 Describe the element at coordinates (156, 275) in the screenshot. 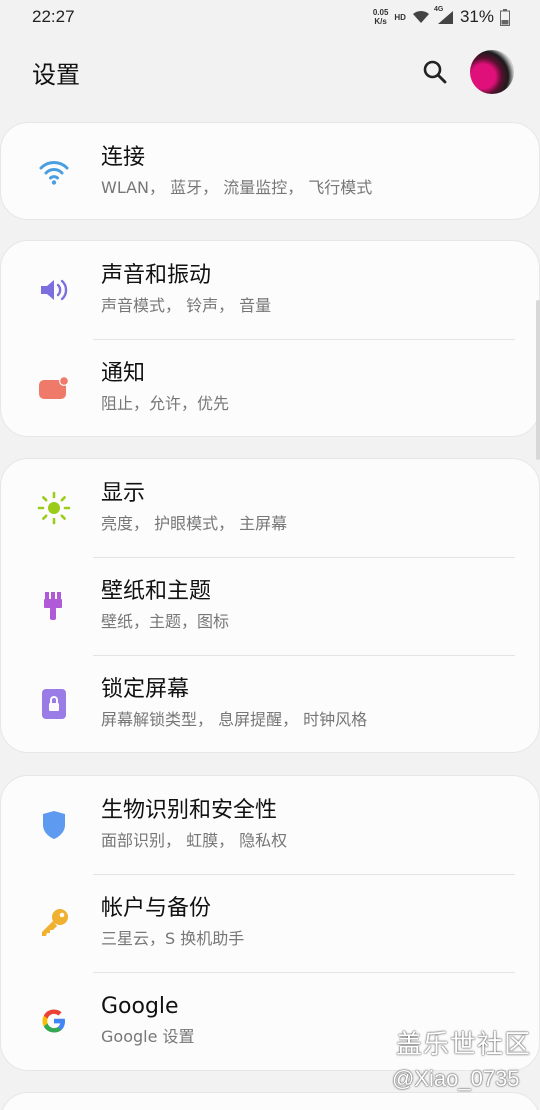

I see `item-title: 声音和振动` at that location.